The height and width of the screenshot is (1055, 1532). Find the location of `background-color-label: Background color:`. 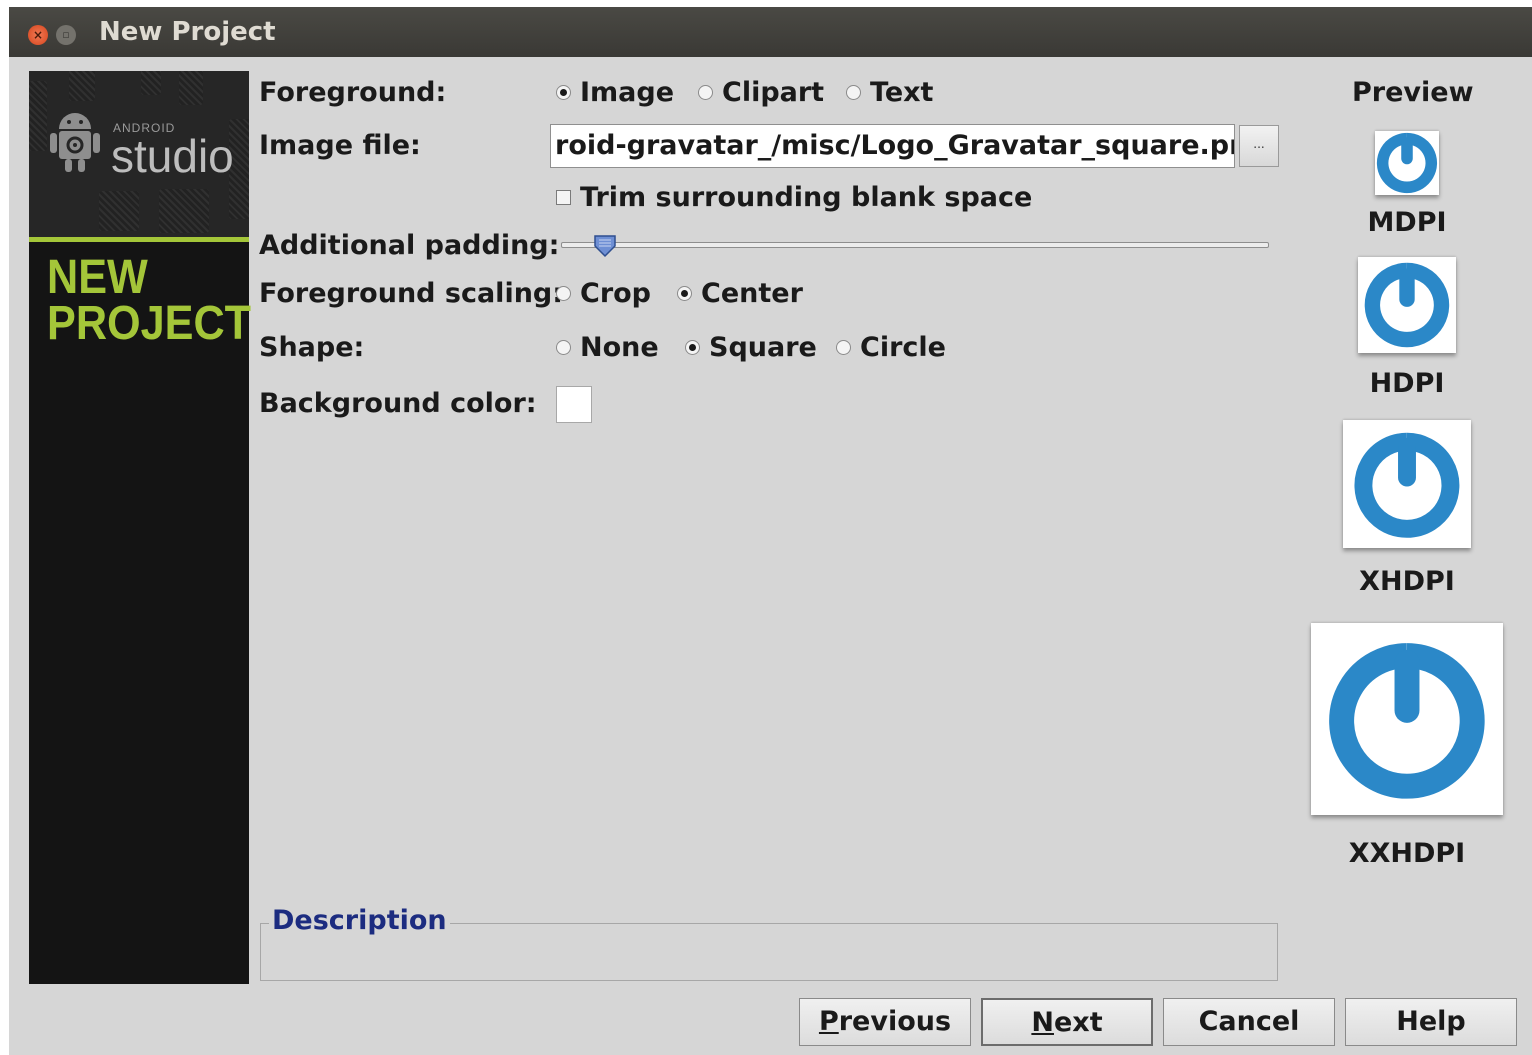

background-color-label: Background color: is located at coordinates (398, 403).